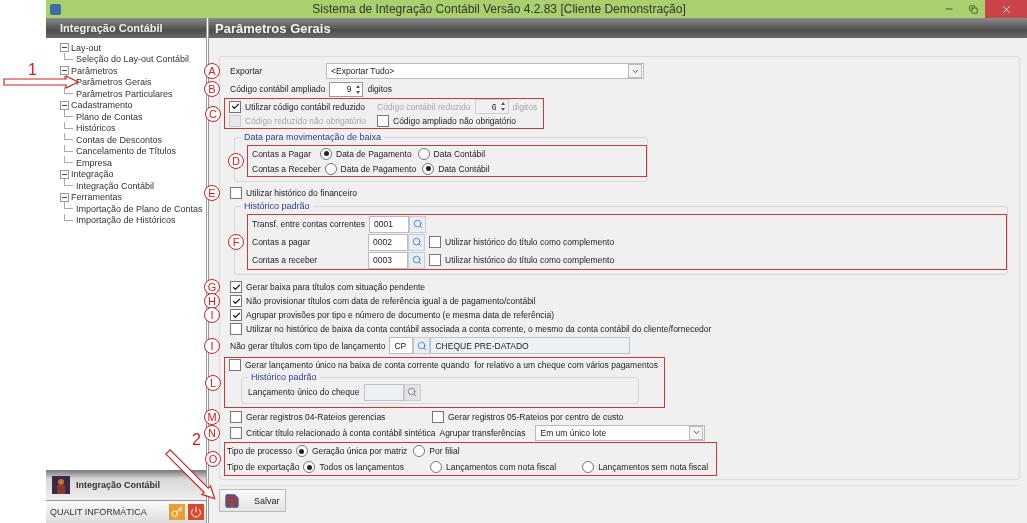 The width and height of the screenshot is (1027, 523). What do you see at coordinates (285, 260) in the screenshot?
I see `row-label: Contas a receber` at bounding box center [285, 260].